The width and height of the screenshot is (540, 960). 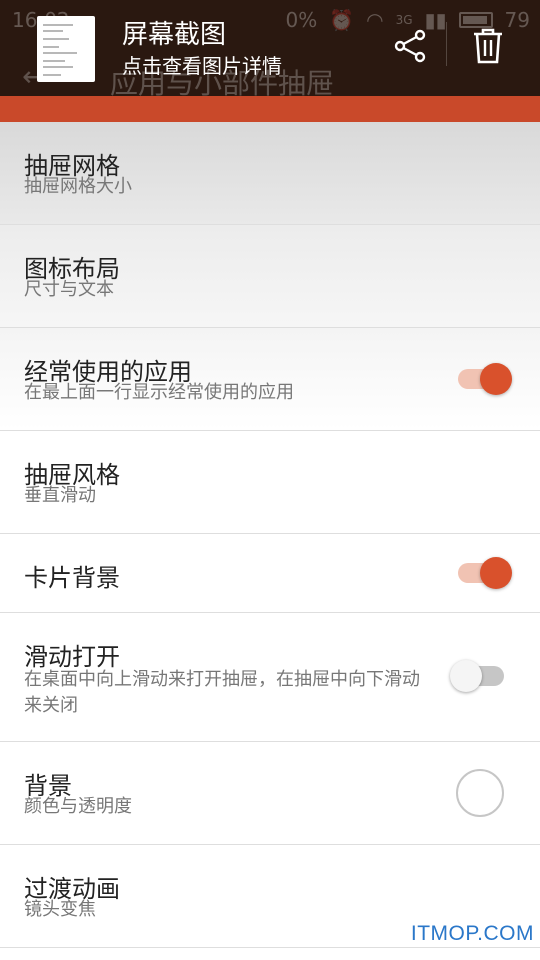 What do you see at coordinates (301, 20) in the screenshot?
I see `status-signal-text: 0%` at bounding box center [301, 20].